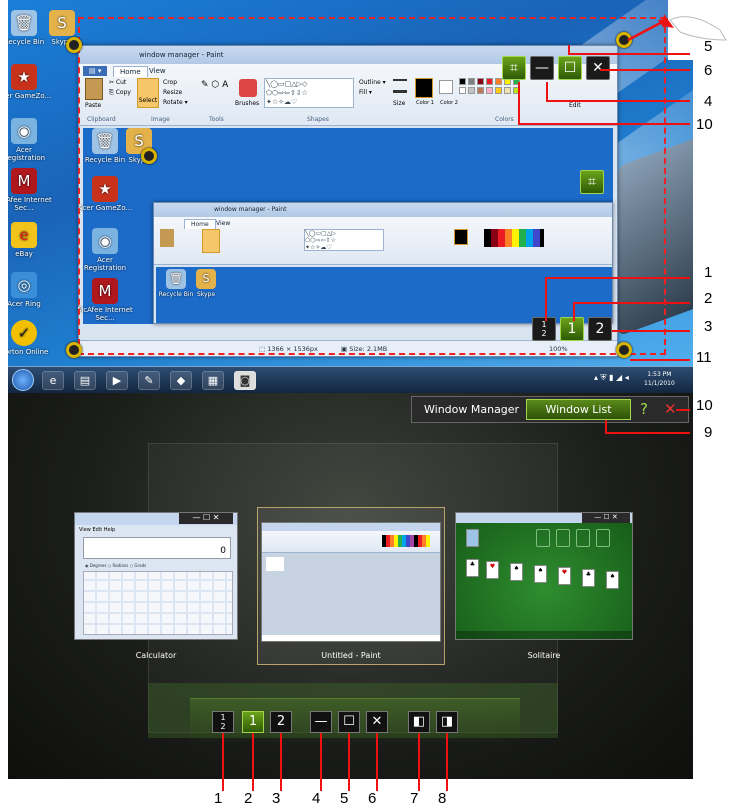 This screenshot has width=730, height=809. What do you see at coordinates (157, 548) in the screenshot?
I see `calc-display: 0` at bounding box center [157, 548].